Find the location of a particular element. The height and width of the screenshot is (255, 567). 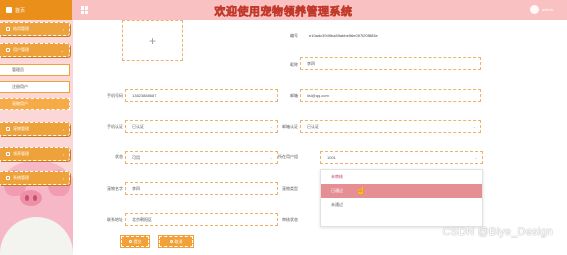

plus-icon: + is located at coordinates (152, 40).